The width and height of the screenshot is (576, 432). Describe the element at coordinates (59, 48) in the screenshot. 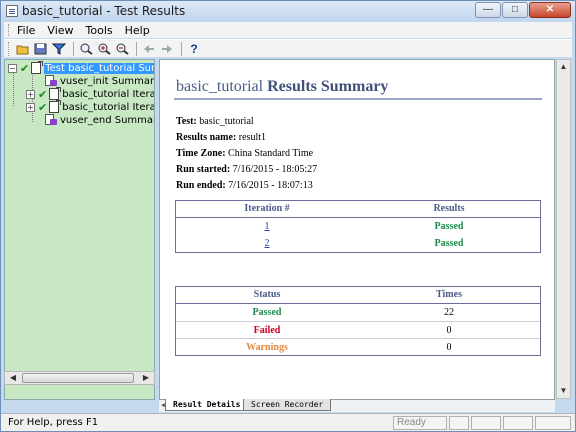

I see `filter-icon` at that location.